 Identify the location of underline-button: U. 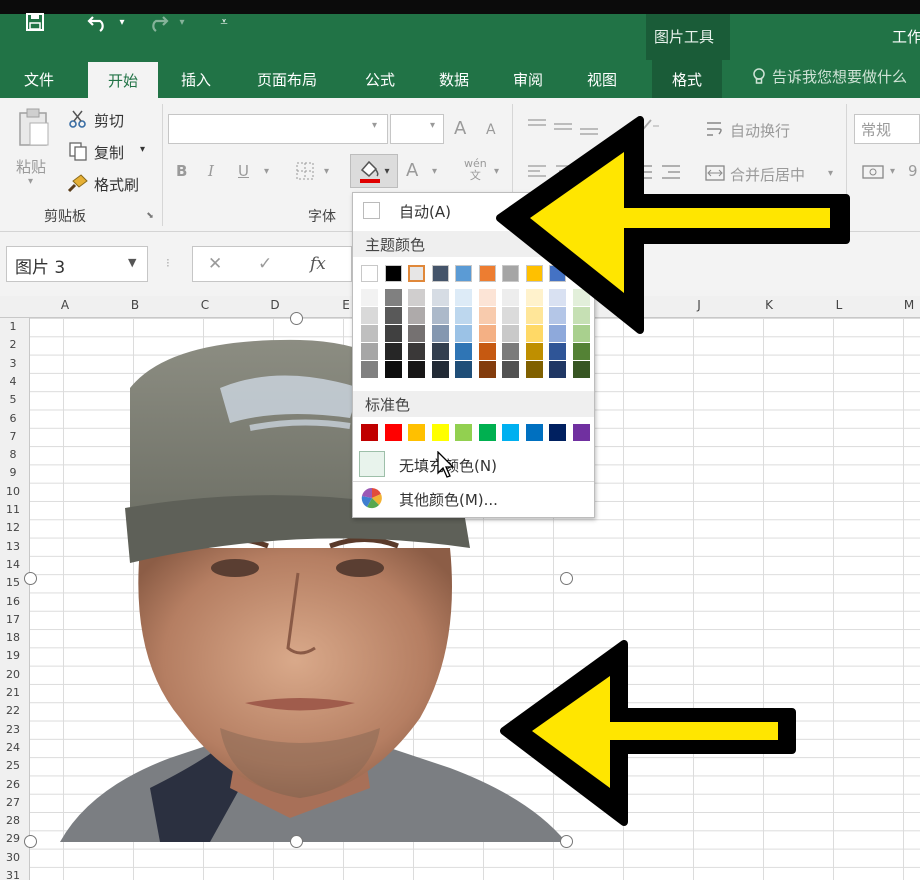
(243, 171).